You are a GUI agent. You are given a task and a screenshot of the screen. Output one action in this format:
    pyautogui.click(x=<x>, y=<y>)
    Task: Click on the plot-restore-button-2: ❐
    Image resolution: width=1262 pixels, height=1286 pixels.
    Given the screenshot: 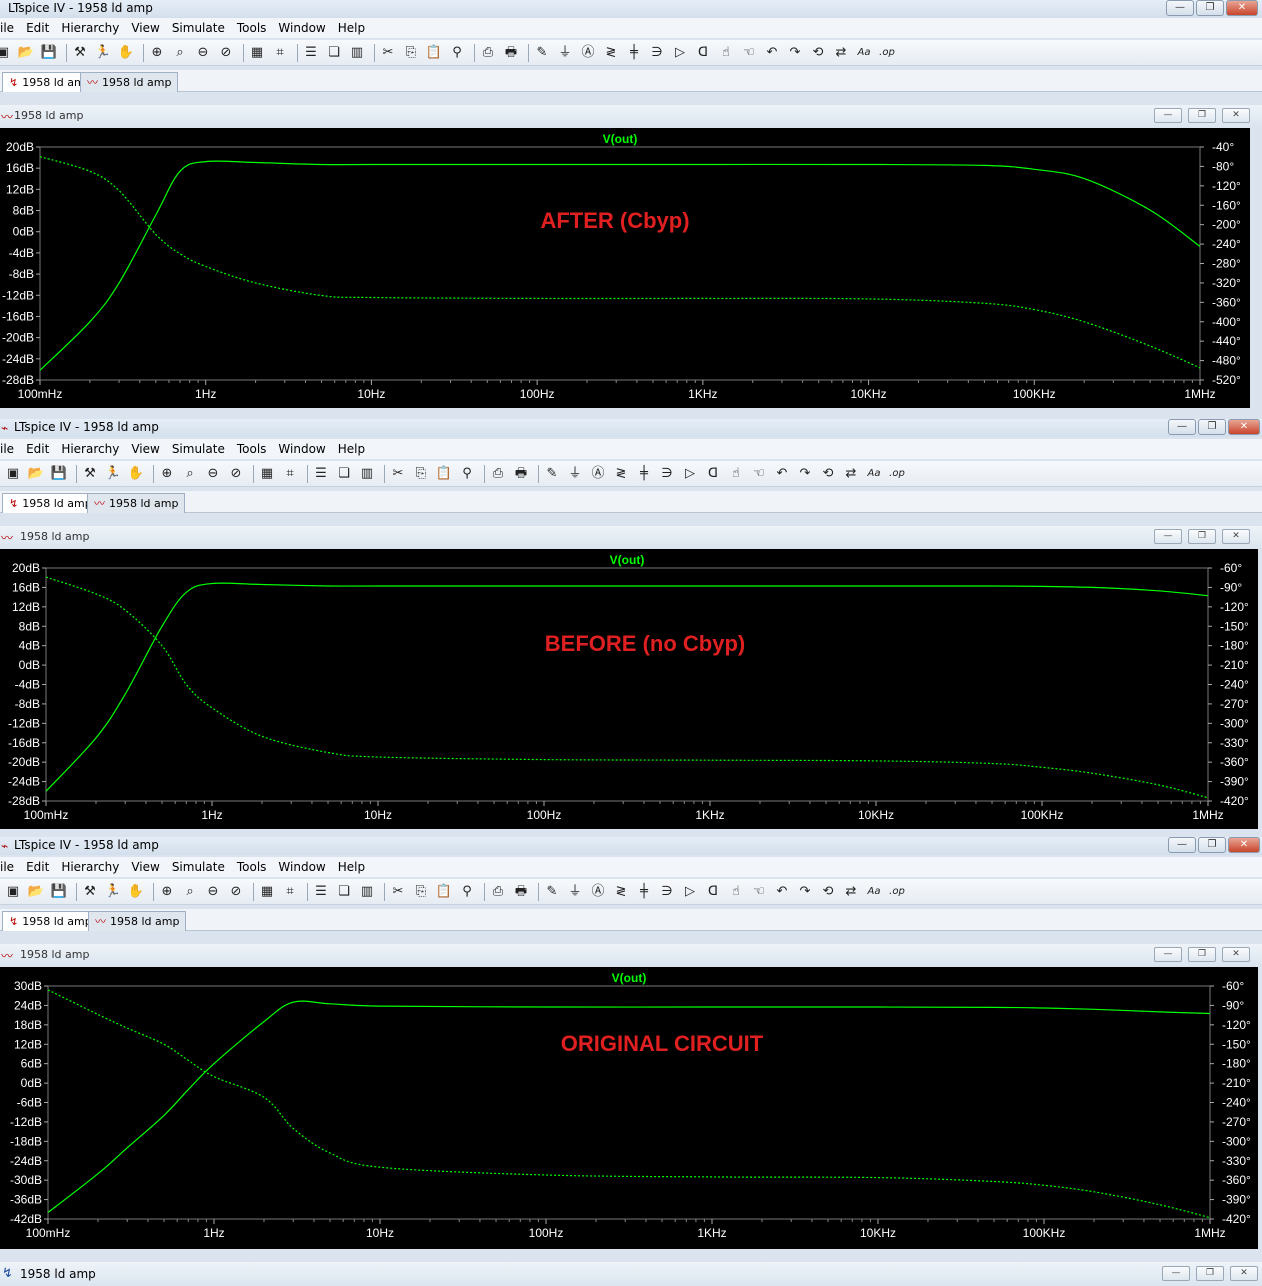 What is the action you would take?
    pyautogui.click(x=1202, y=536)
    